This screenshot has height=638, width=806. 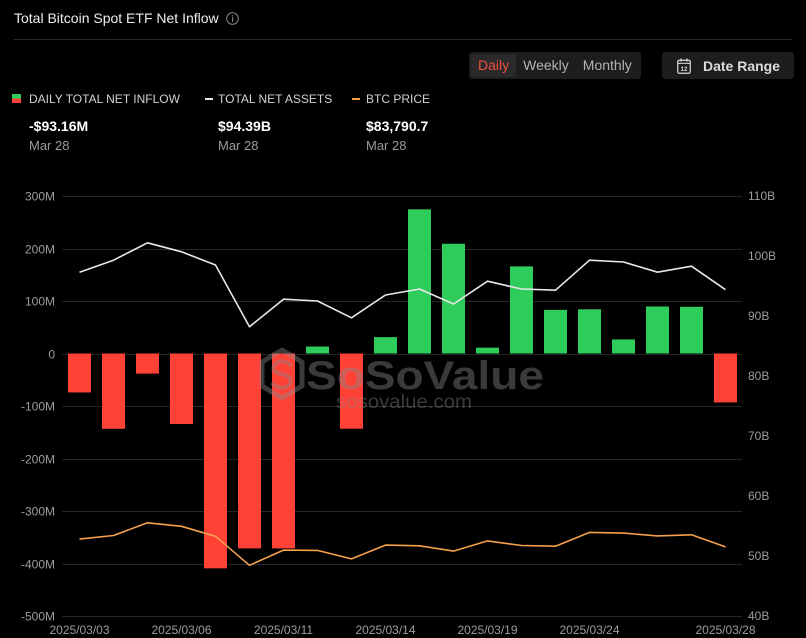 I want to click on y-left-tick-label: 300M, so click(x=40, y=197).